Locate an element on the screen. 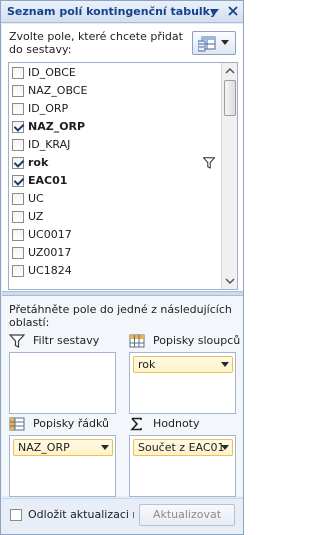 This screenshot has width=320, height=535. layout-options-button is located at coordinates (214, 43).